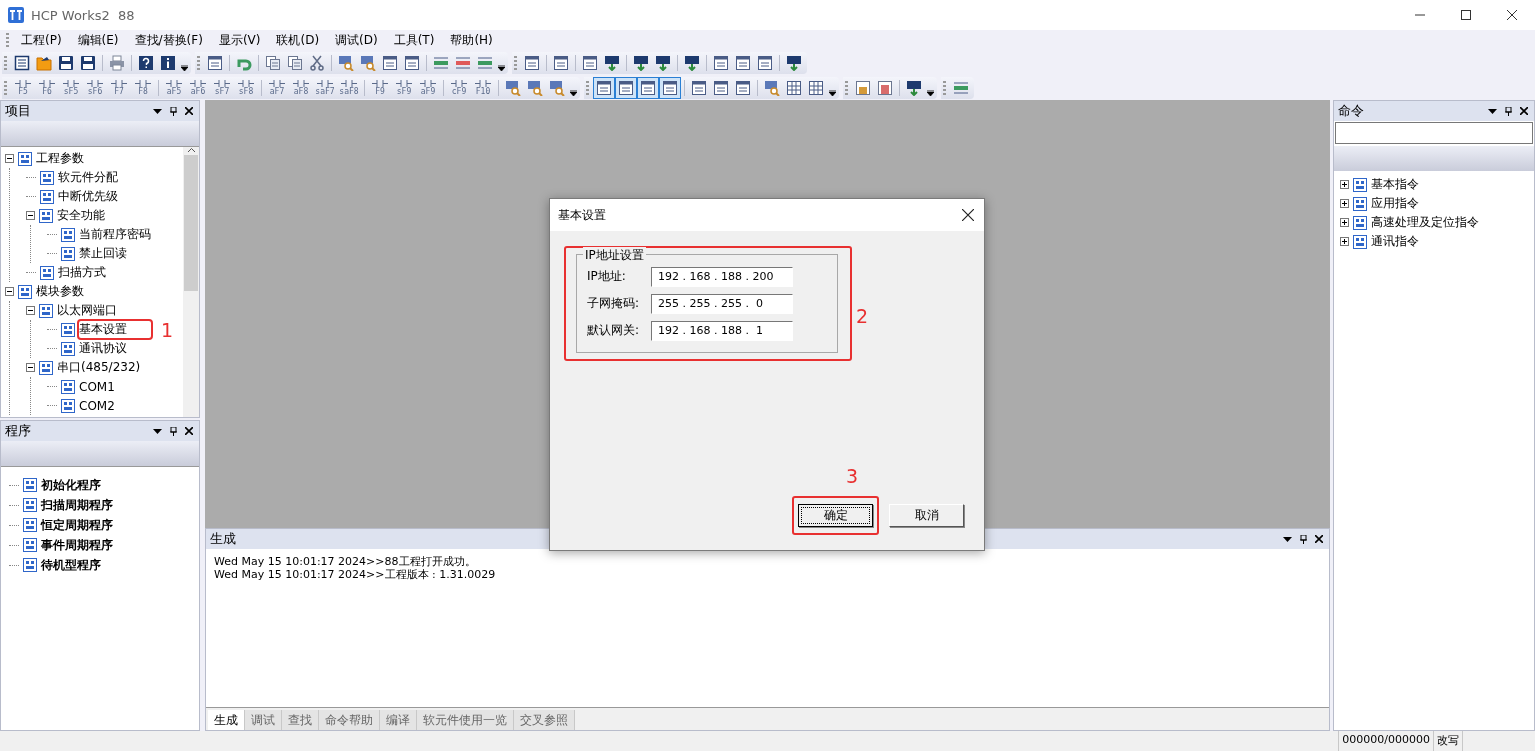  I want to click on key-button: aF7, so click(277, 87).